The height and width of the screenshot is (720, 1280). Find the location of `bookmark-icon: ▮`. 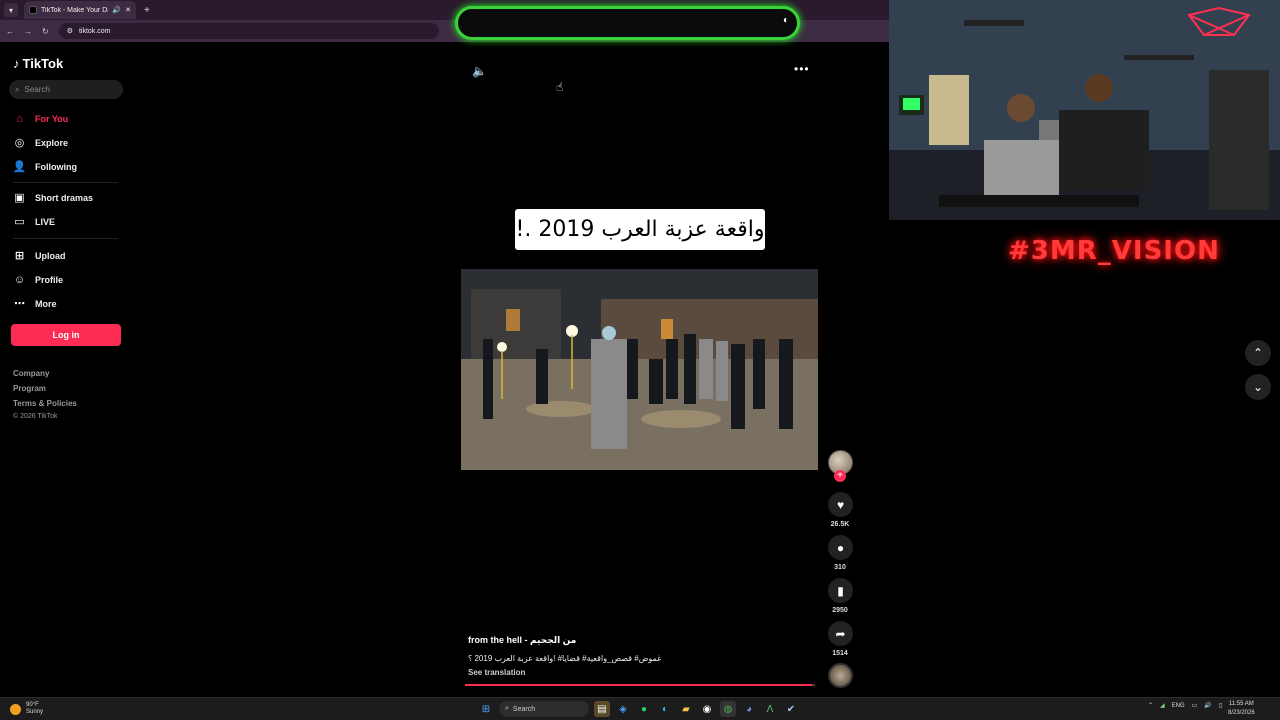

bookmark-icon: ▮ is located at coordinates (840, 590).